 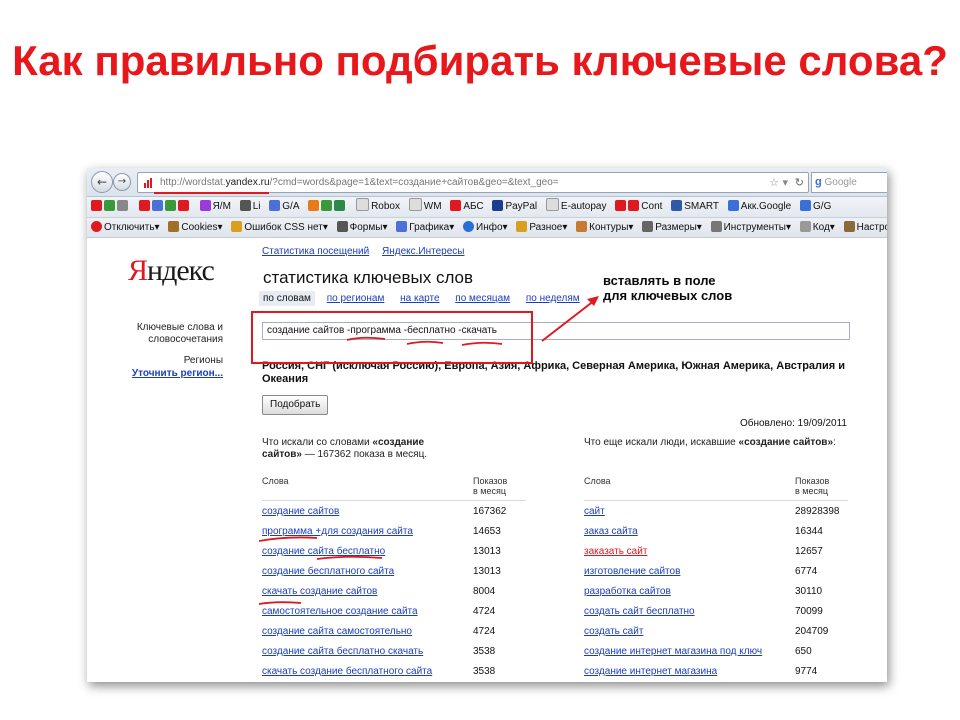 I want to click on keyword-link: сайт, so click(x=594, y=512).